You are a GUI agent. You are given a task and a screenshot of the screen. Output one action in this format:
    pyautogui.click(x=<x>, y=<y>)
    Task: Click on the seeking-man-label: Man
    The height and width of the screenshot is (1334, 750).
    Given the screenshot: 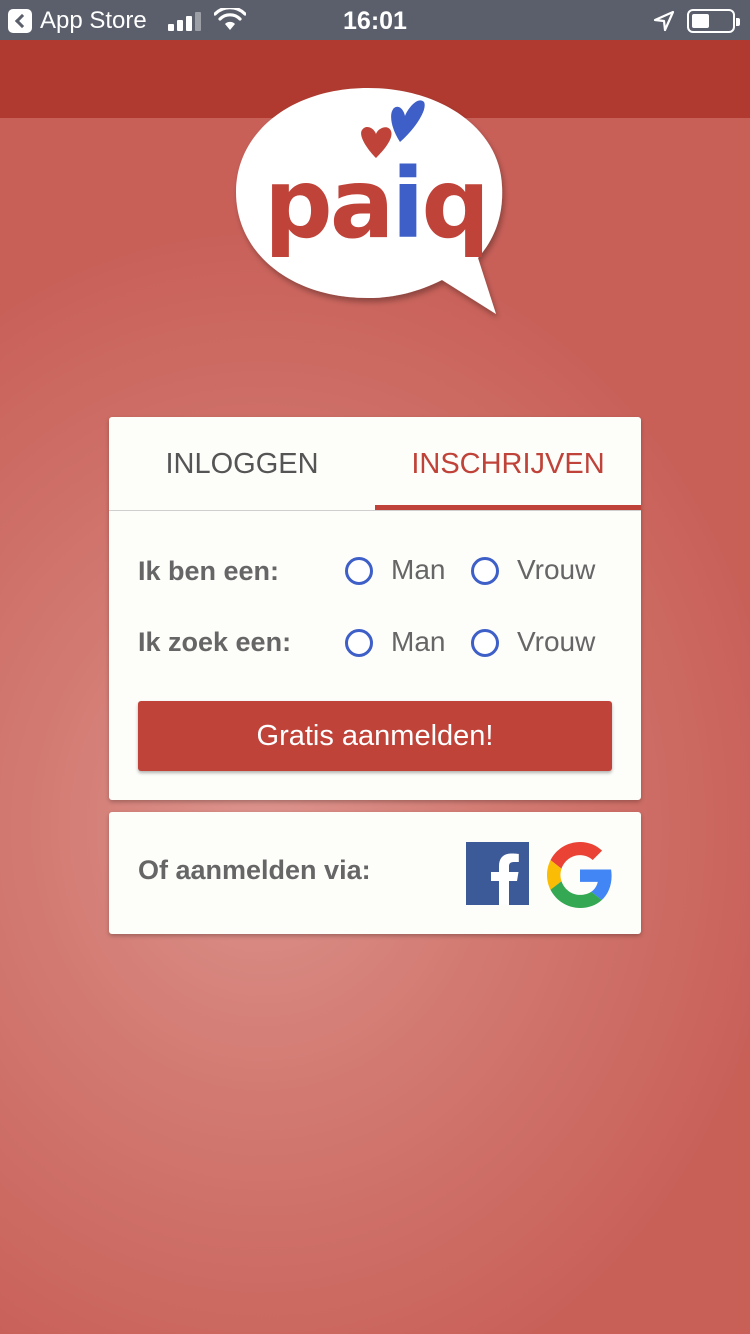 What is the action you would take?
    pyautogui.click(x=418, y=642)
    